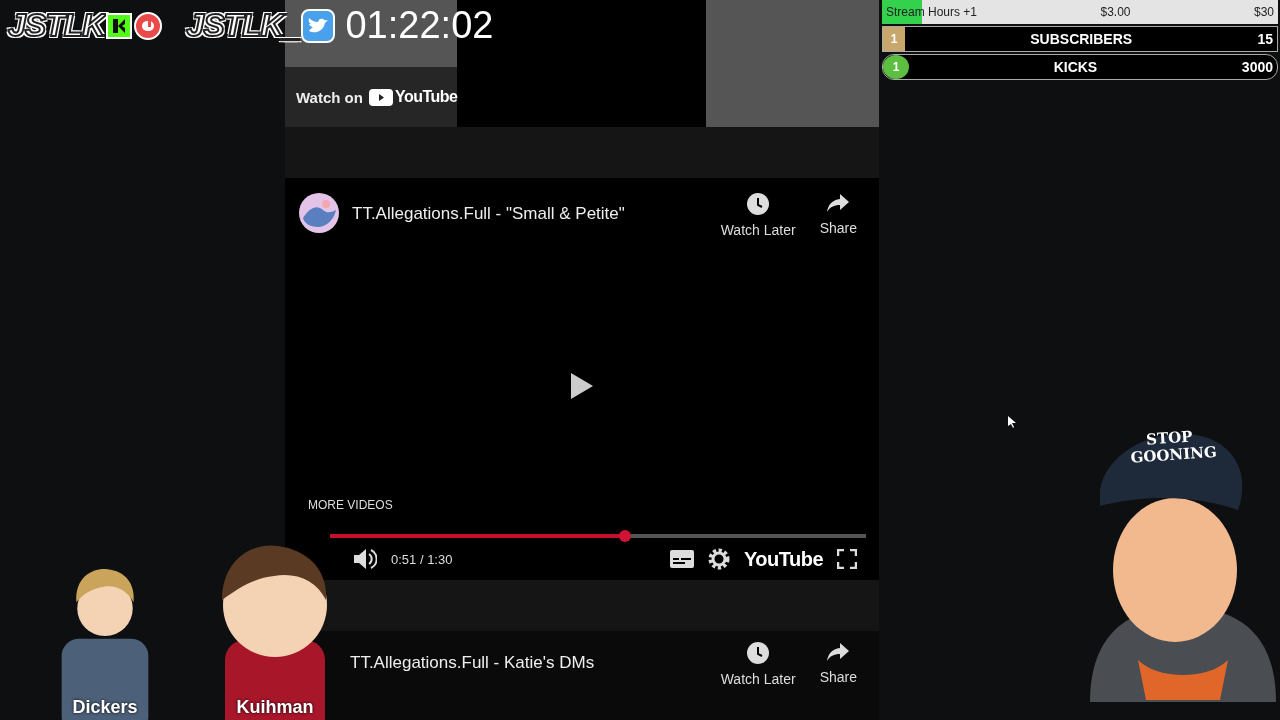 The height and width of the screenshot is (720, 1280). Describe the element at coordinates (134, 25) in the screenshot. I see `badges-icon` at that location.